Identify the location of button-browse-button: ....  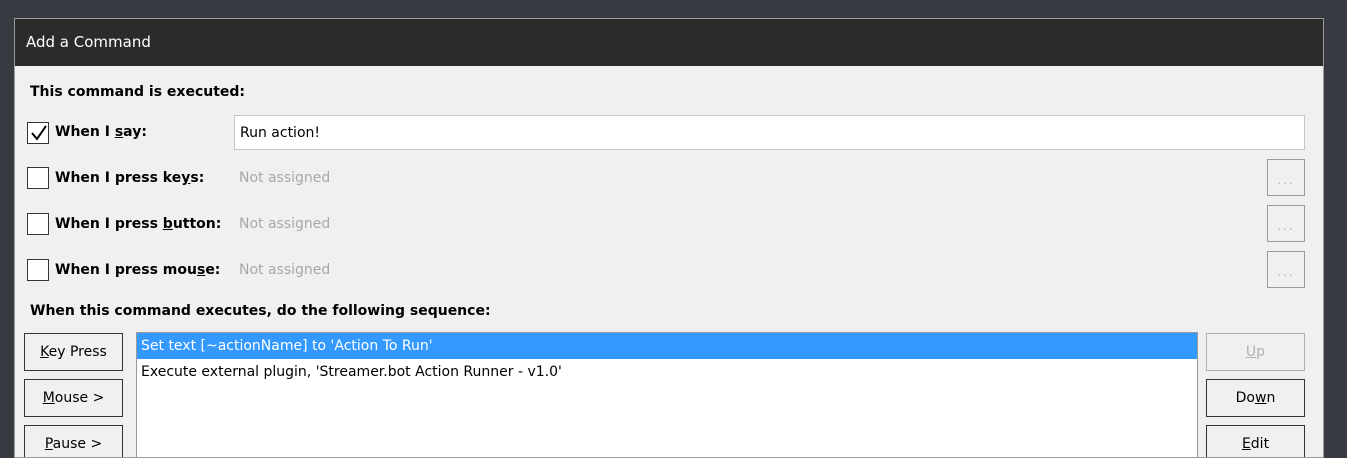
(1286, 223).